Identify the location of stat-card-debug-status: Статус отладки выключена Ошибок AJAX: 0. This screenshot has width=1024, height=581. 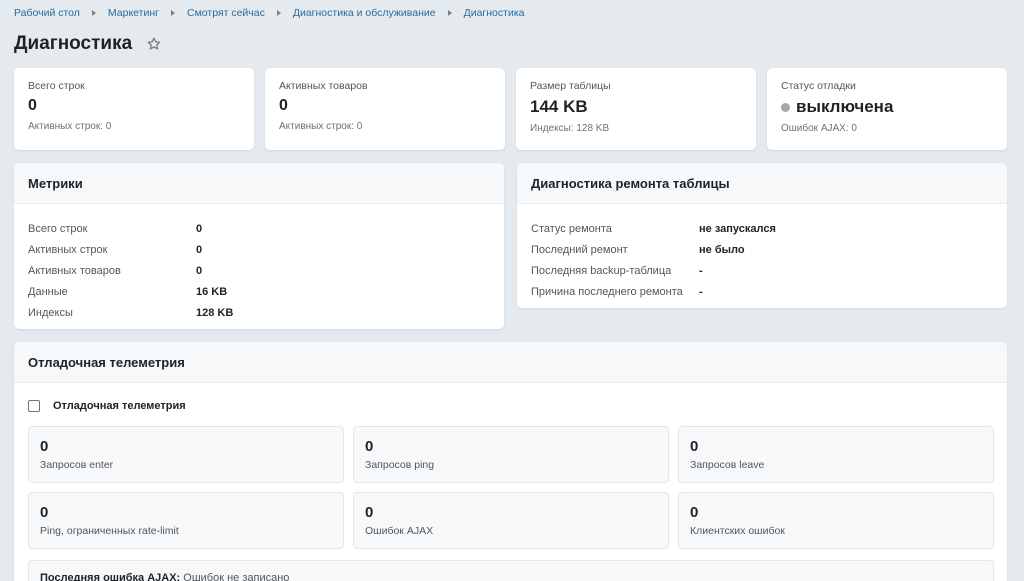
(887, 109).